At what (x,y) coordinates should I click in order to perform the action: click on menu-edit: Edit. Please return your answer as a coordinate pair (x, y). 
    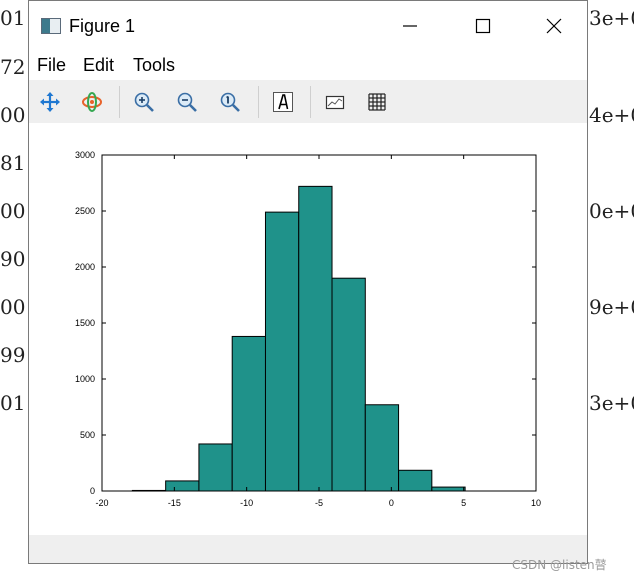
    Looking at the image, I should click on (98, 65).